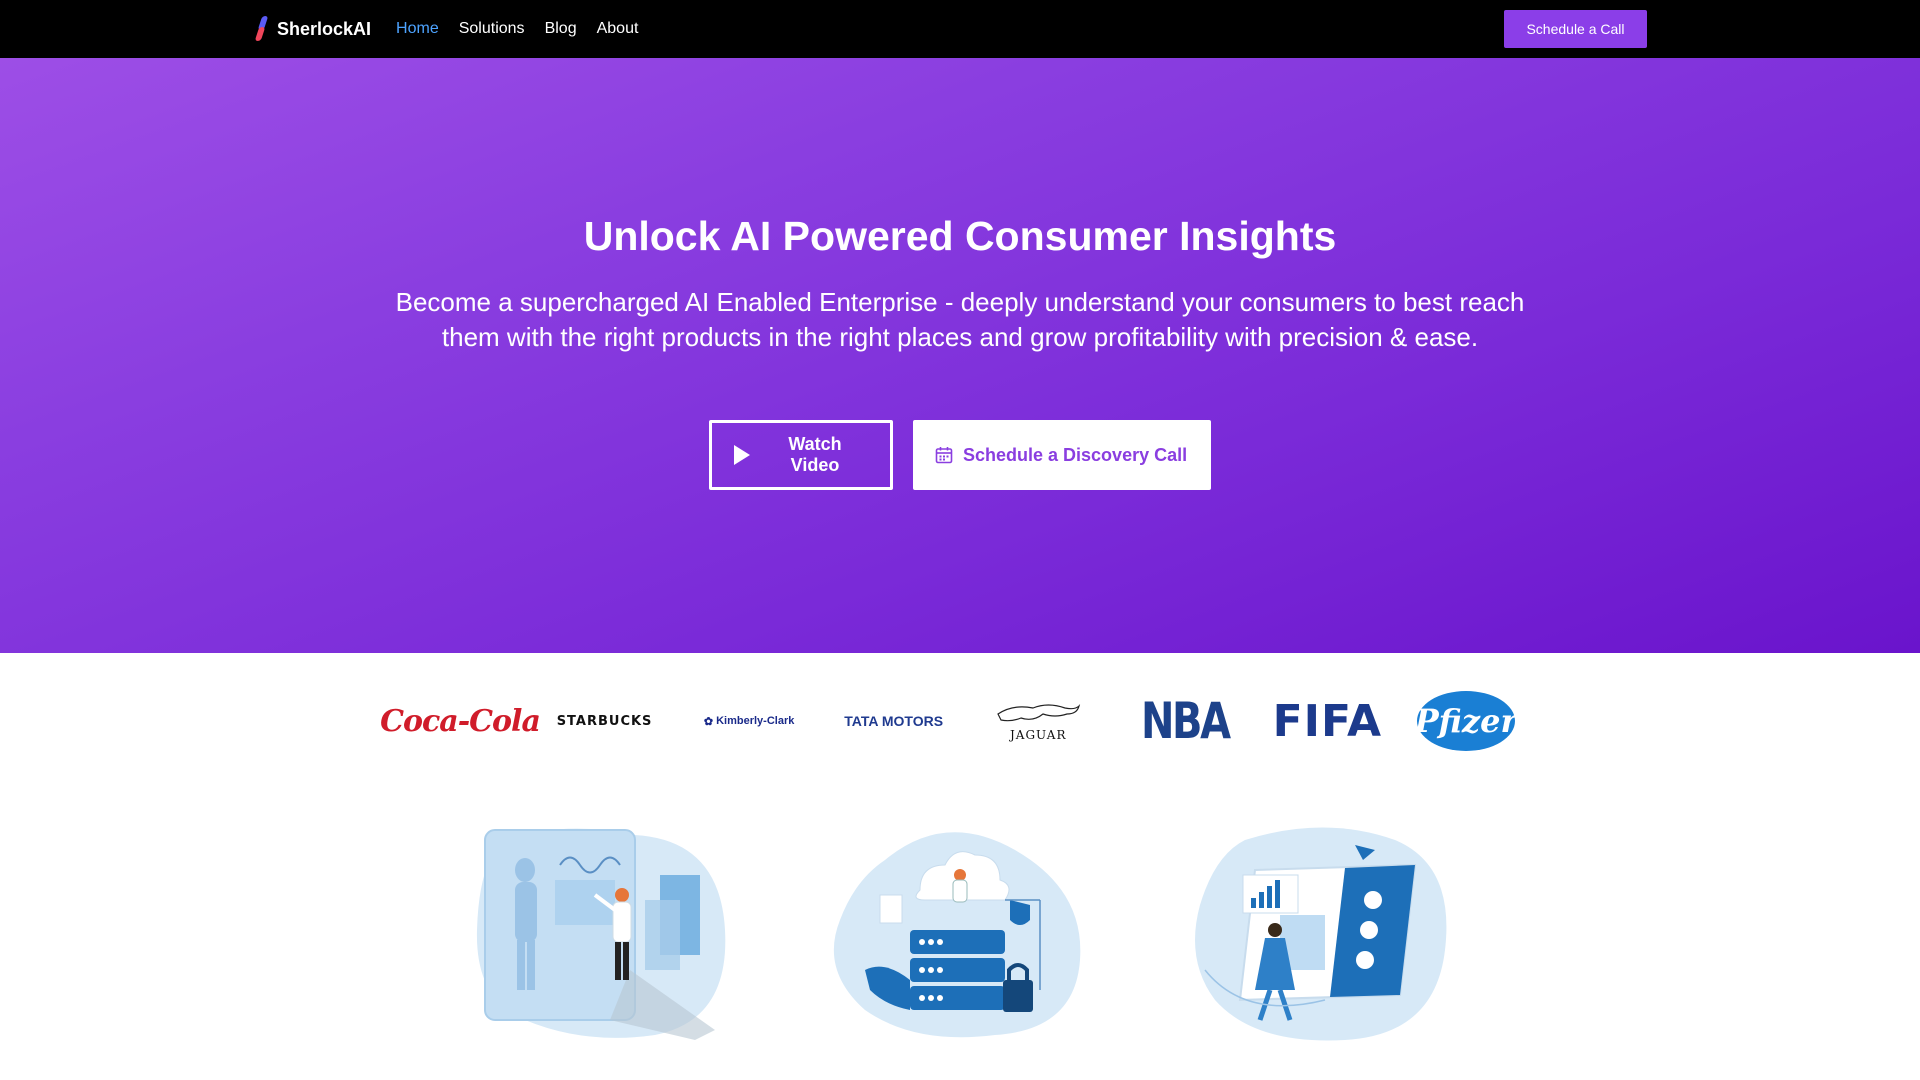 The width and height of the screenshot is (1920, 1080). Describe the element at coordinates (604, 721) in the screenshot. I see `starbucks-logo: STARBUCKS` at that location.